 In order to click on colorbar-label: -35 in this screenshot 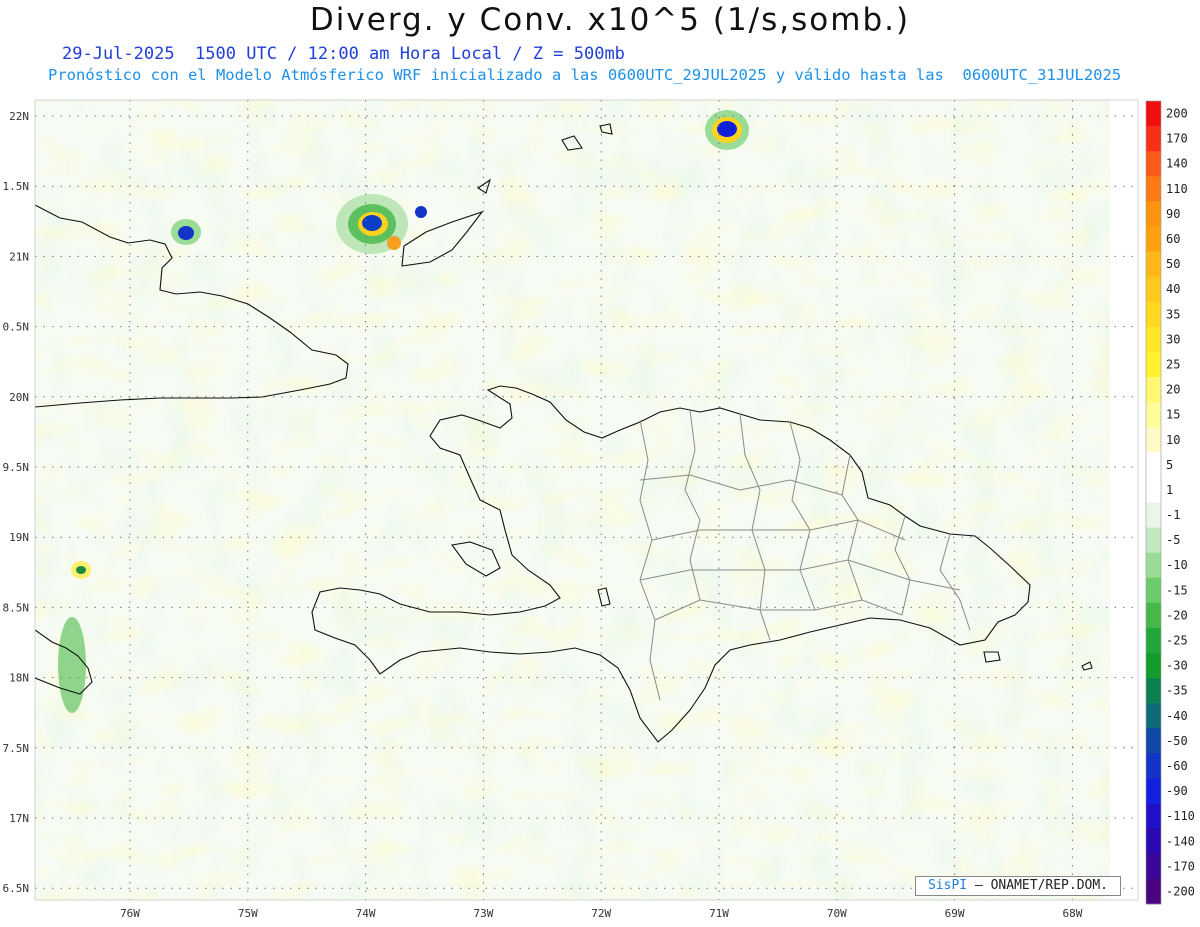, I will do `click(1177, 691)`.